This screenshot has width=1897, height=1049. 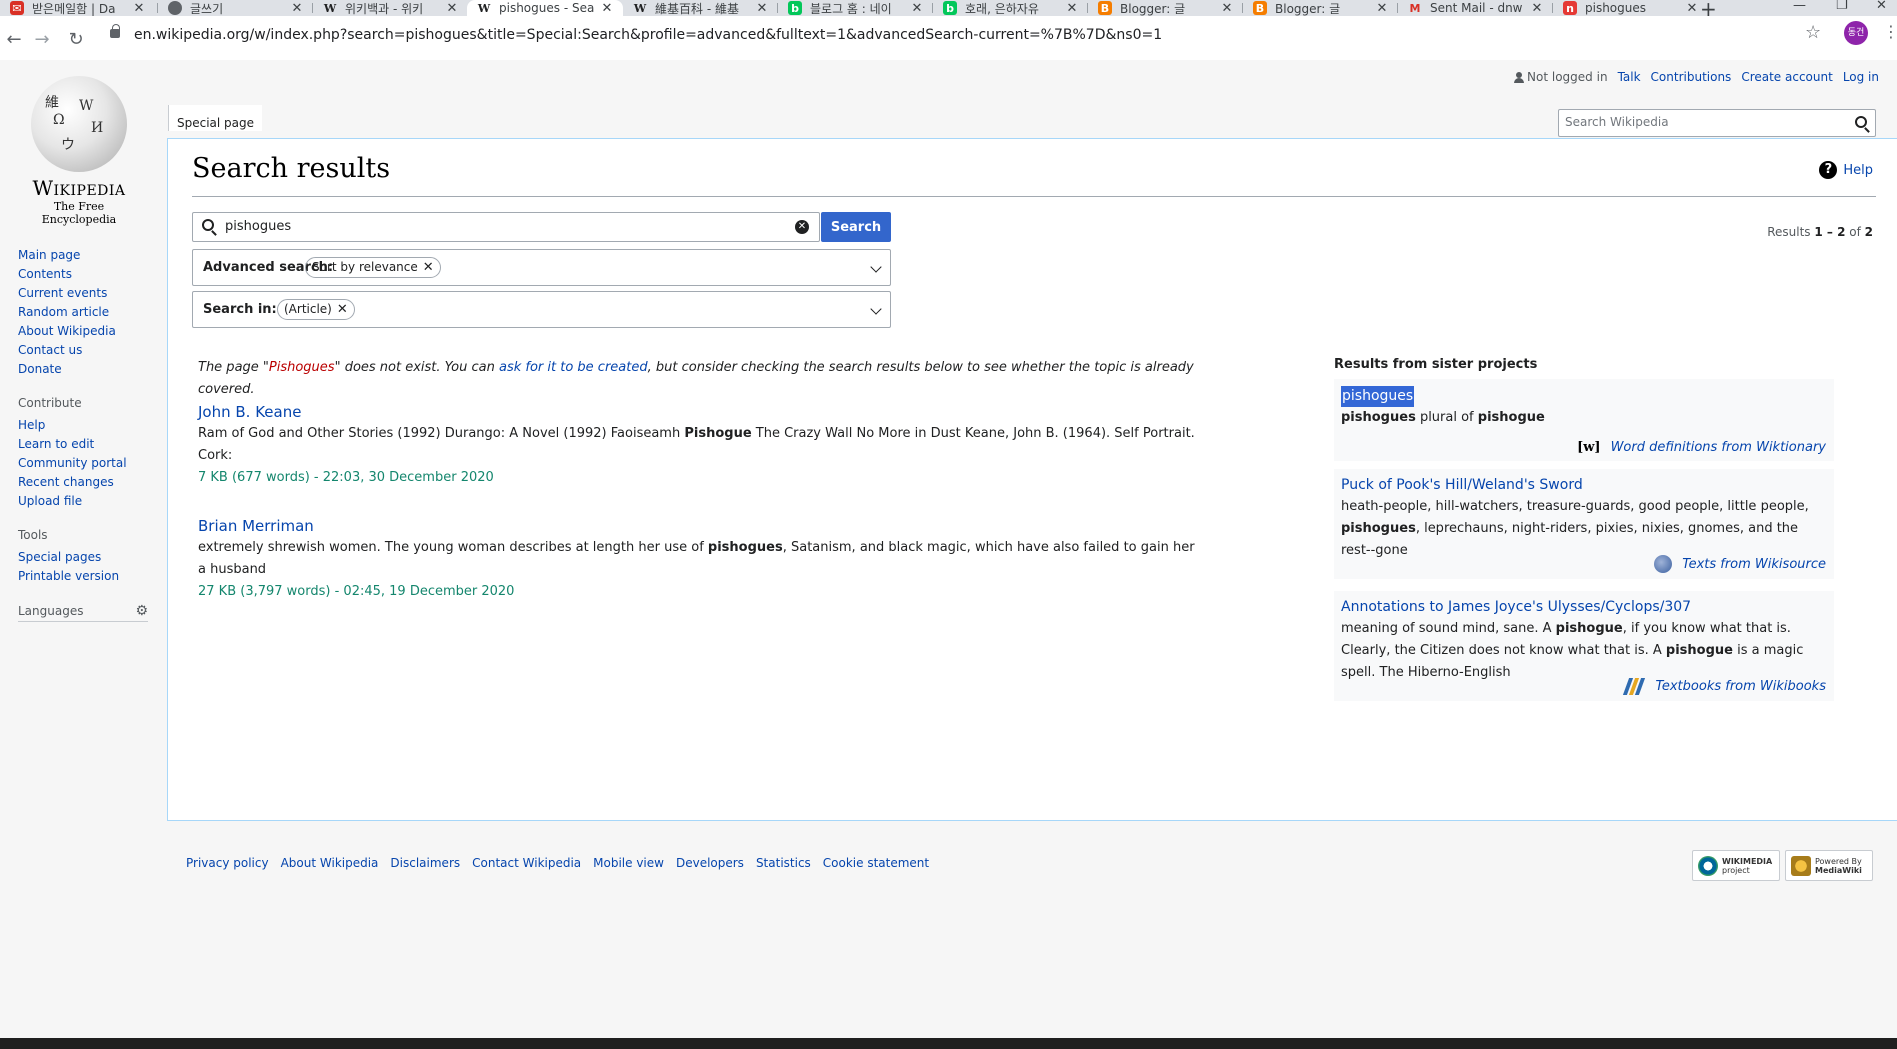 I want to click on page-title: Search results, so click(x=291, y=168).